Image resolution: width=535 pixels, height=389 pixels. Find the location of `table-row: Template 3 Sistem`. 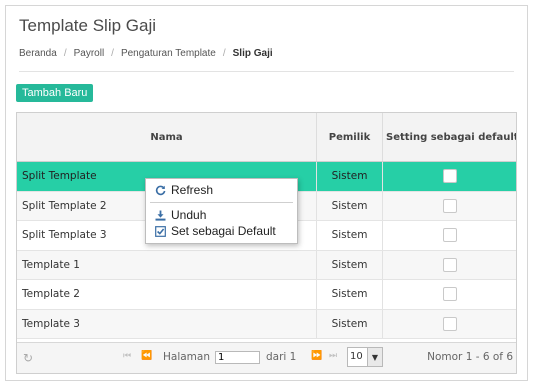

table-row: Template 3 Sistem is located at coordinates (266, 324).